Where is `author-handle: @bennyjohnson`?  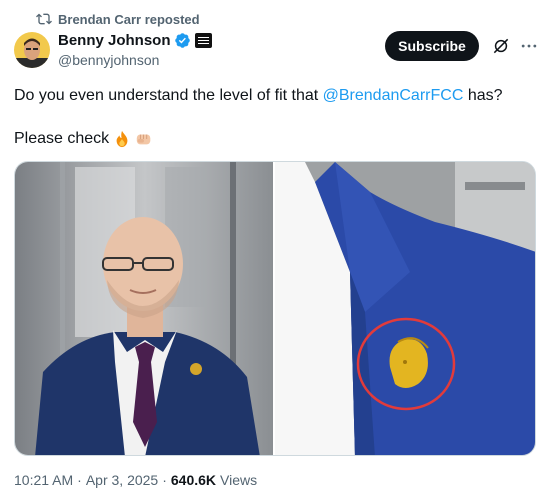
author-handle: @bennyjohnson is located at coordinates (108, 60).